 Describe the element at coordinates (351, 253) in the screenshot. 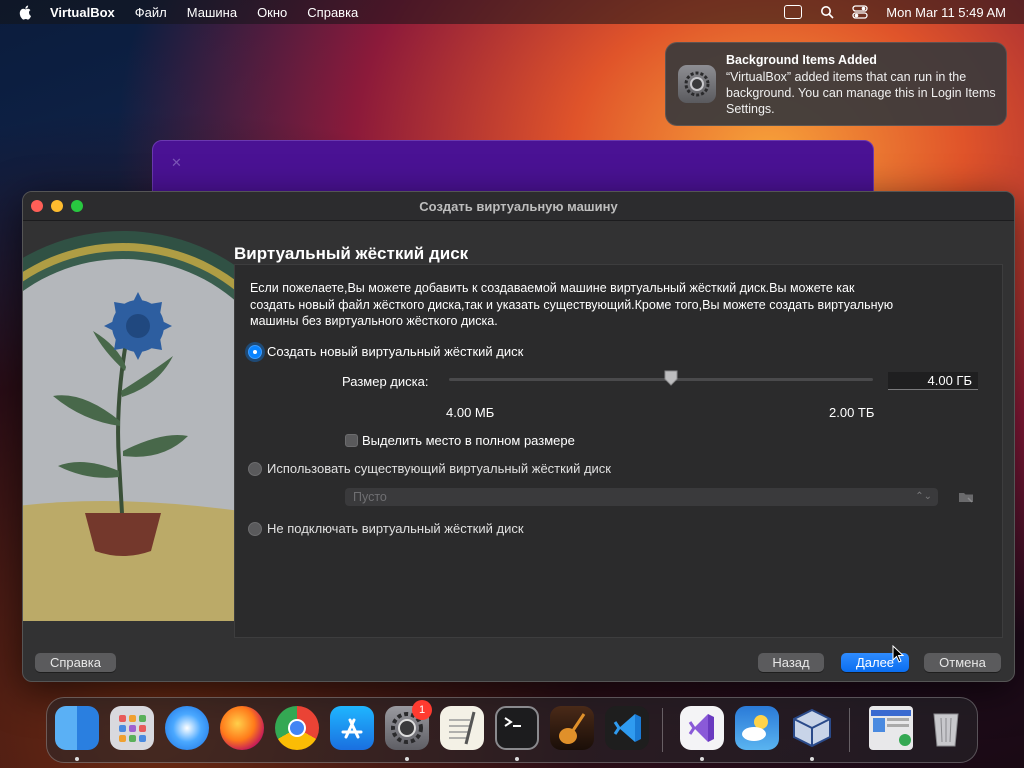

I see `page-heading: Виртуальный жёсткий диск` at that location.